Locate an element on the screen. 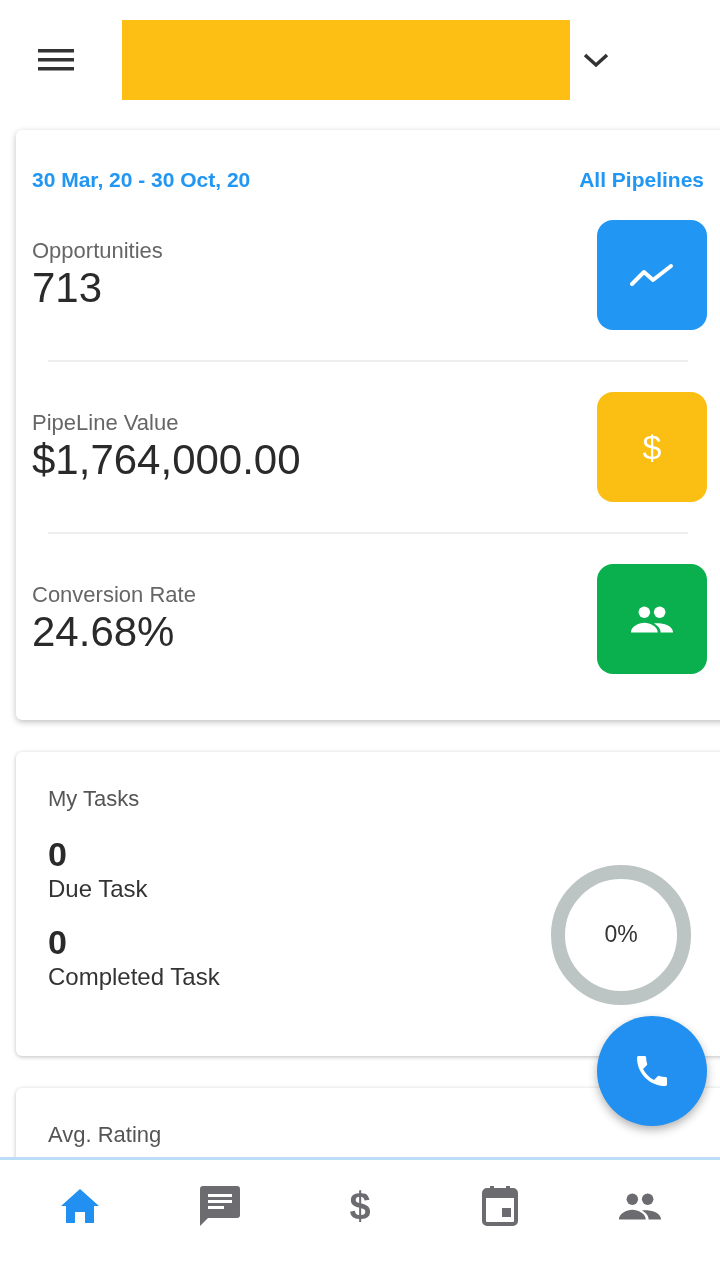  line-chart-icon is located at coordinates (652, 274).